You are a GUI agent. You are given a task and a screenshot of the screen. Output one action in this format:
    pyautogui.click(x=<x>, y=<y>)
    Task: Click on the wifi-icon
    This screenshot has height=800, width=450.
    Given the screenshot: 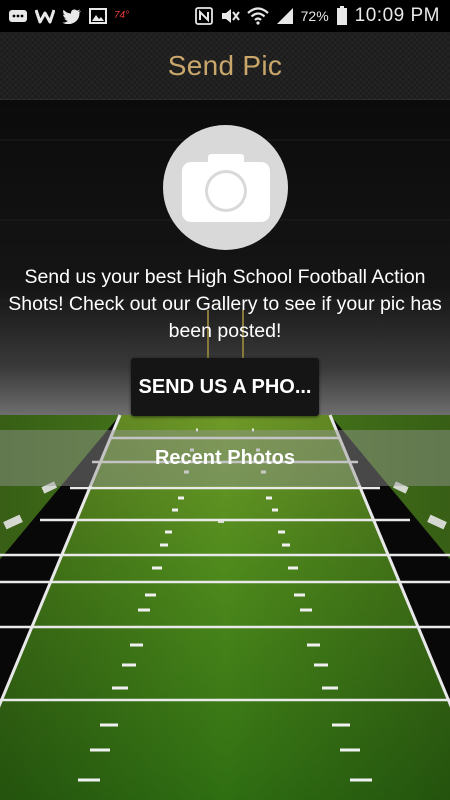 What is the action you would take?
    pyautogui.click(x=257, y=16)
    